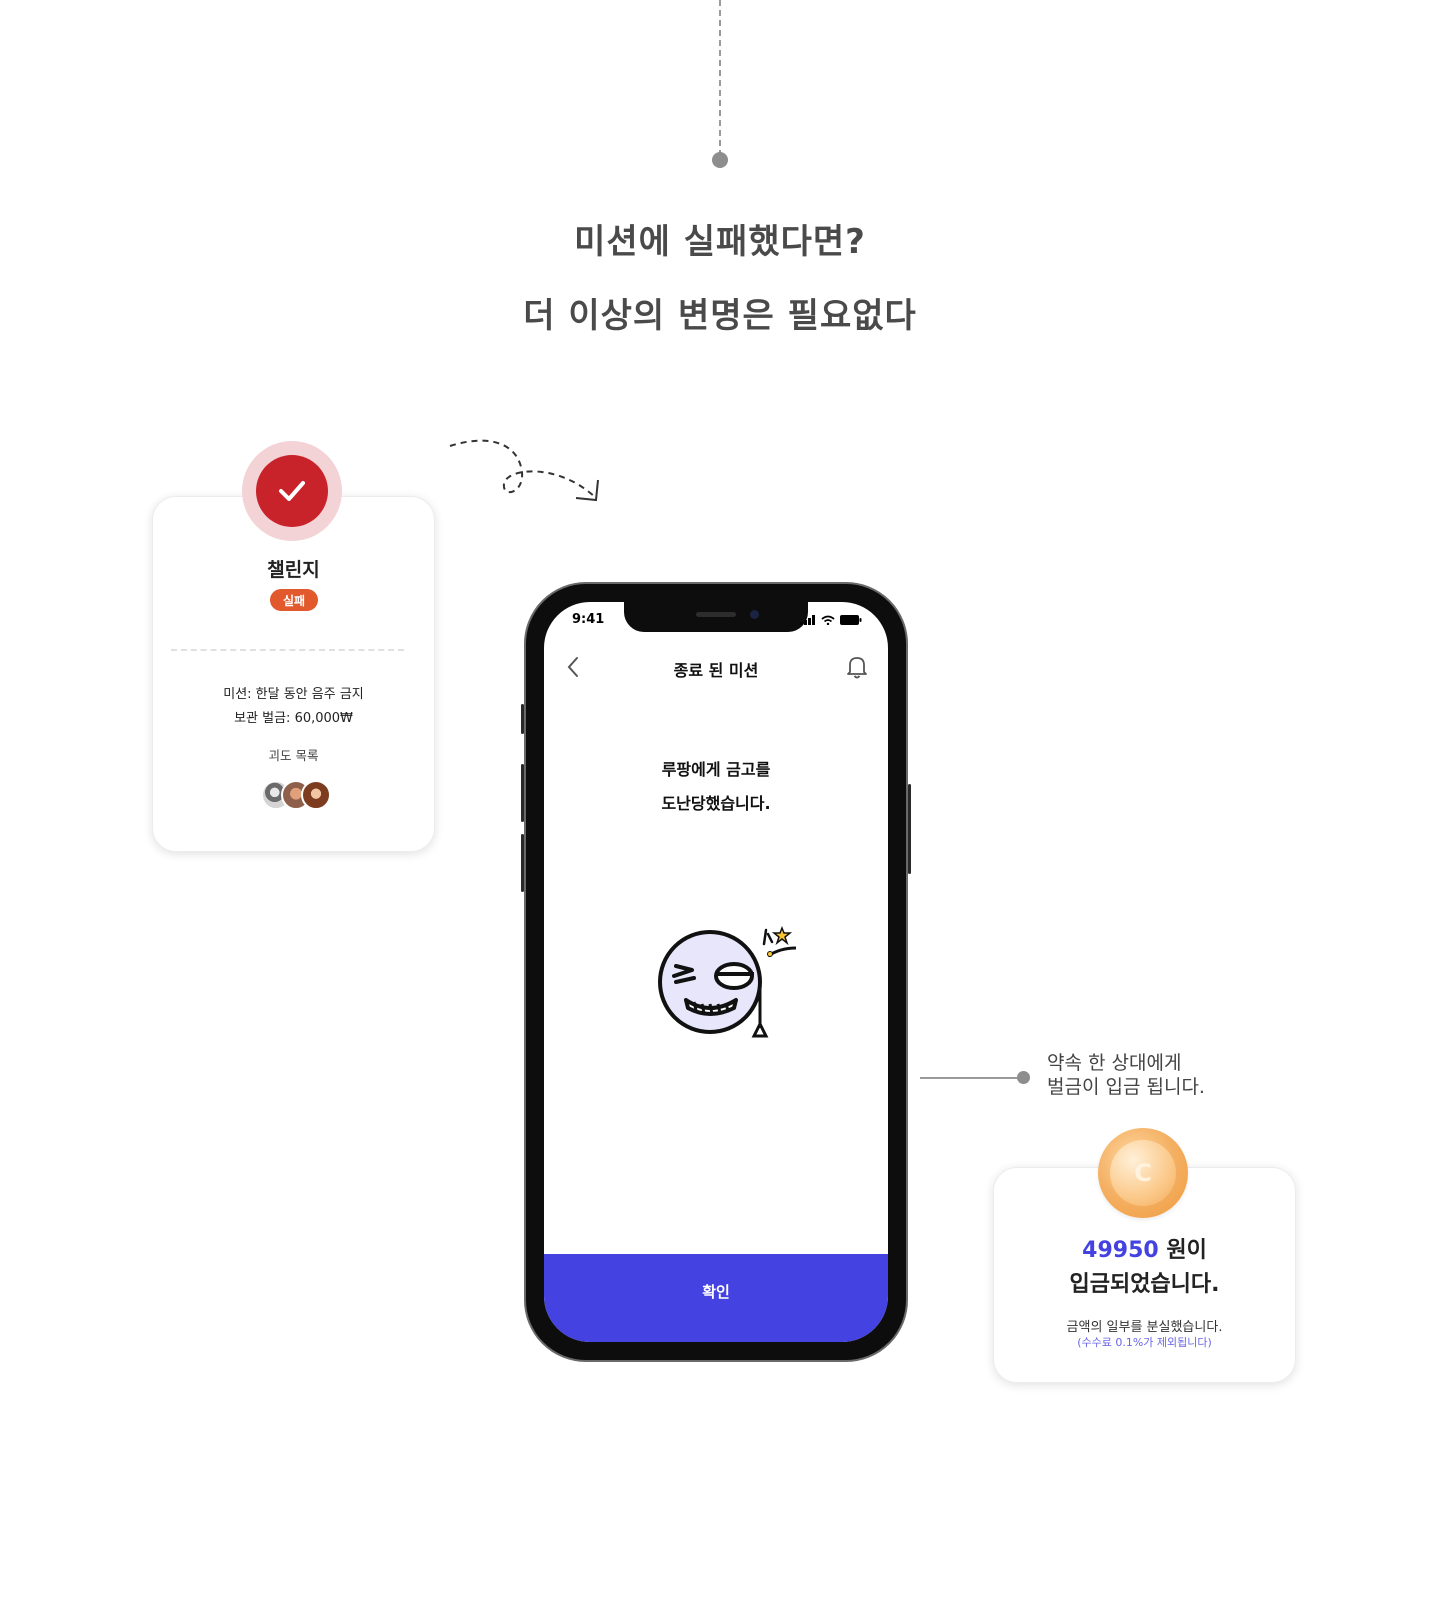 The image size is (1440, 1600). What do you see at coordinates (807, 620) in the screenshot?
I see `signal-icon` at bounding box center [807, 620].